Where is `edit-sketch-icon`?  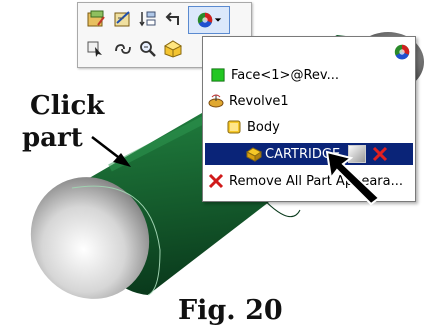 edit-sketch-icon is located at coordinates (123, 19).